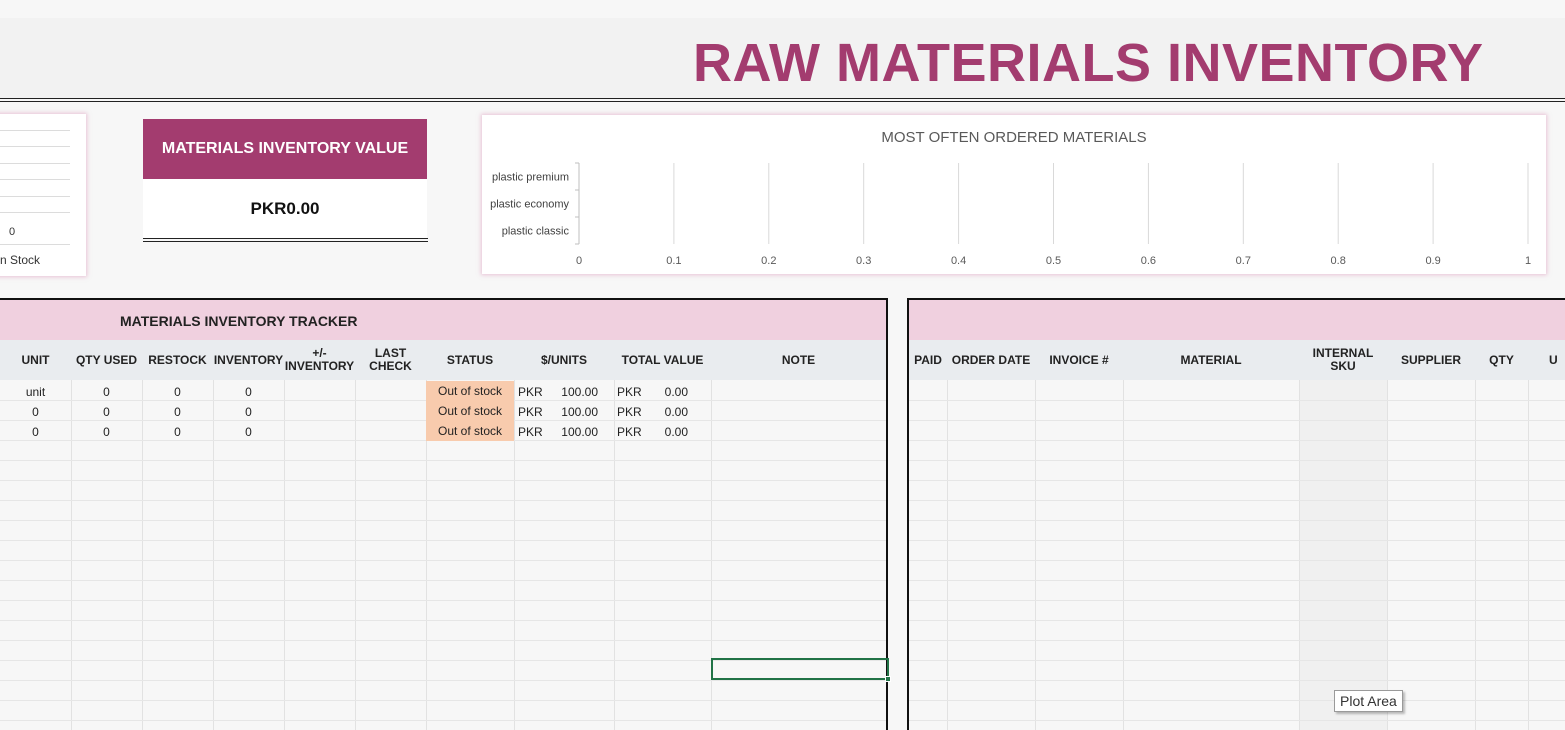  What do you see at coordinates (35, 392) in the screenshot?
I see `cell-unit: unit` at bounding box center [35, 392].